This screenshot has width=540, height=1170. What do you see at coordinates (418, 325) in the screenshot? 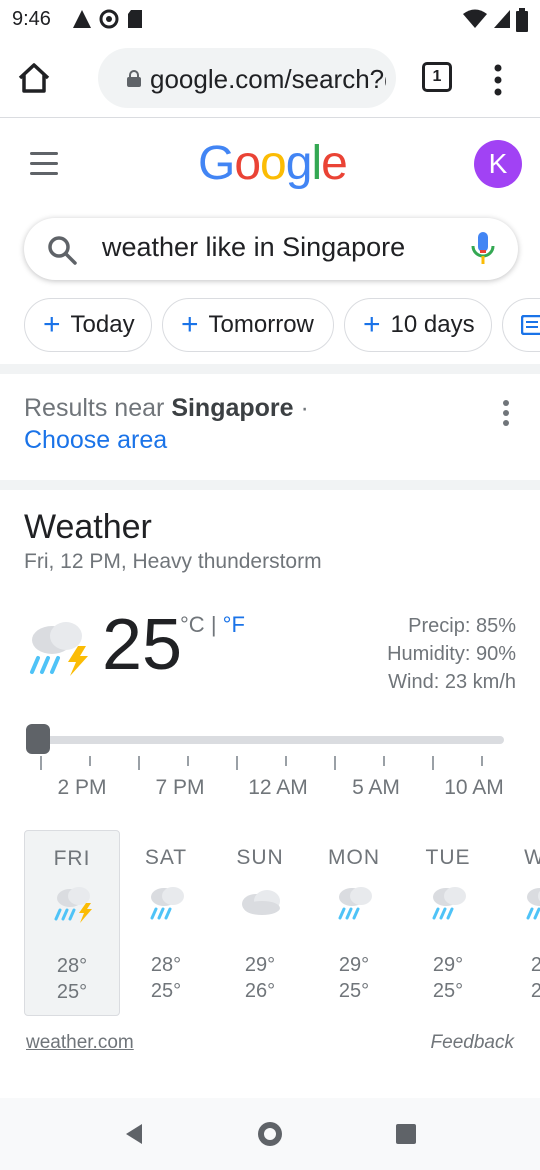
I see `chip-10-days: + 10 days` at bounding box center [418, 325].